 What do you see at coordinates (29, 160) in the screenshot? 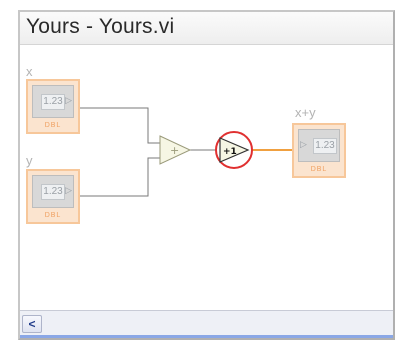
I see `terminal-y-label: y` at bounding box center [29, 160].